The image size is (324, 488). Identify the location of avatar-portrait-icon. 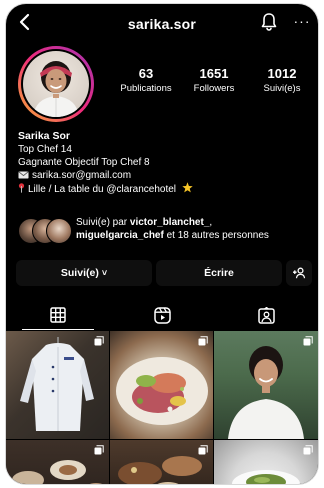
(56, 89).